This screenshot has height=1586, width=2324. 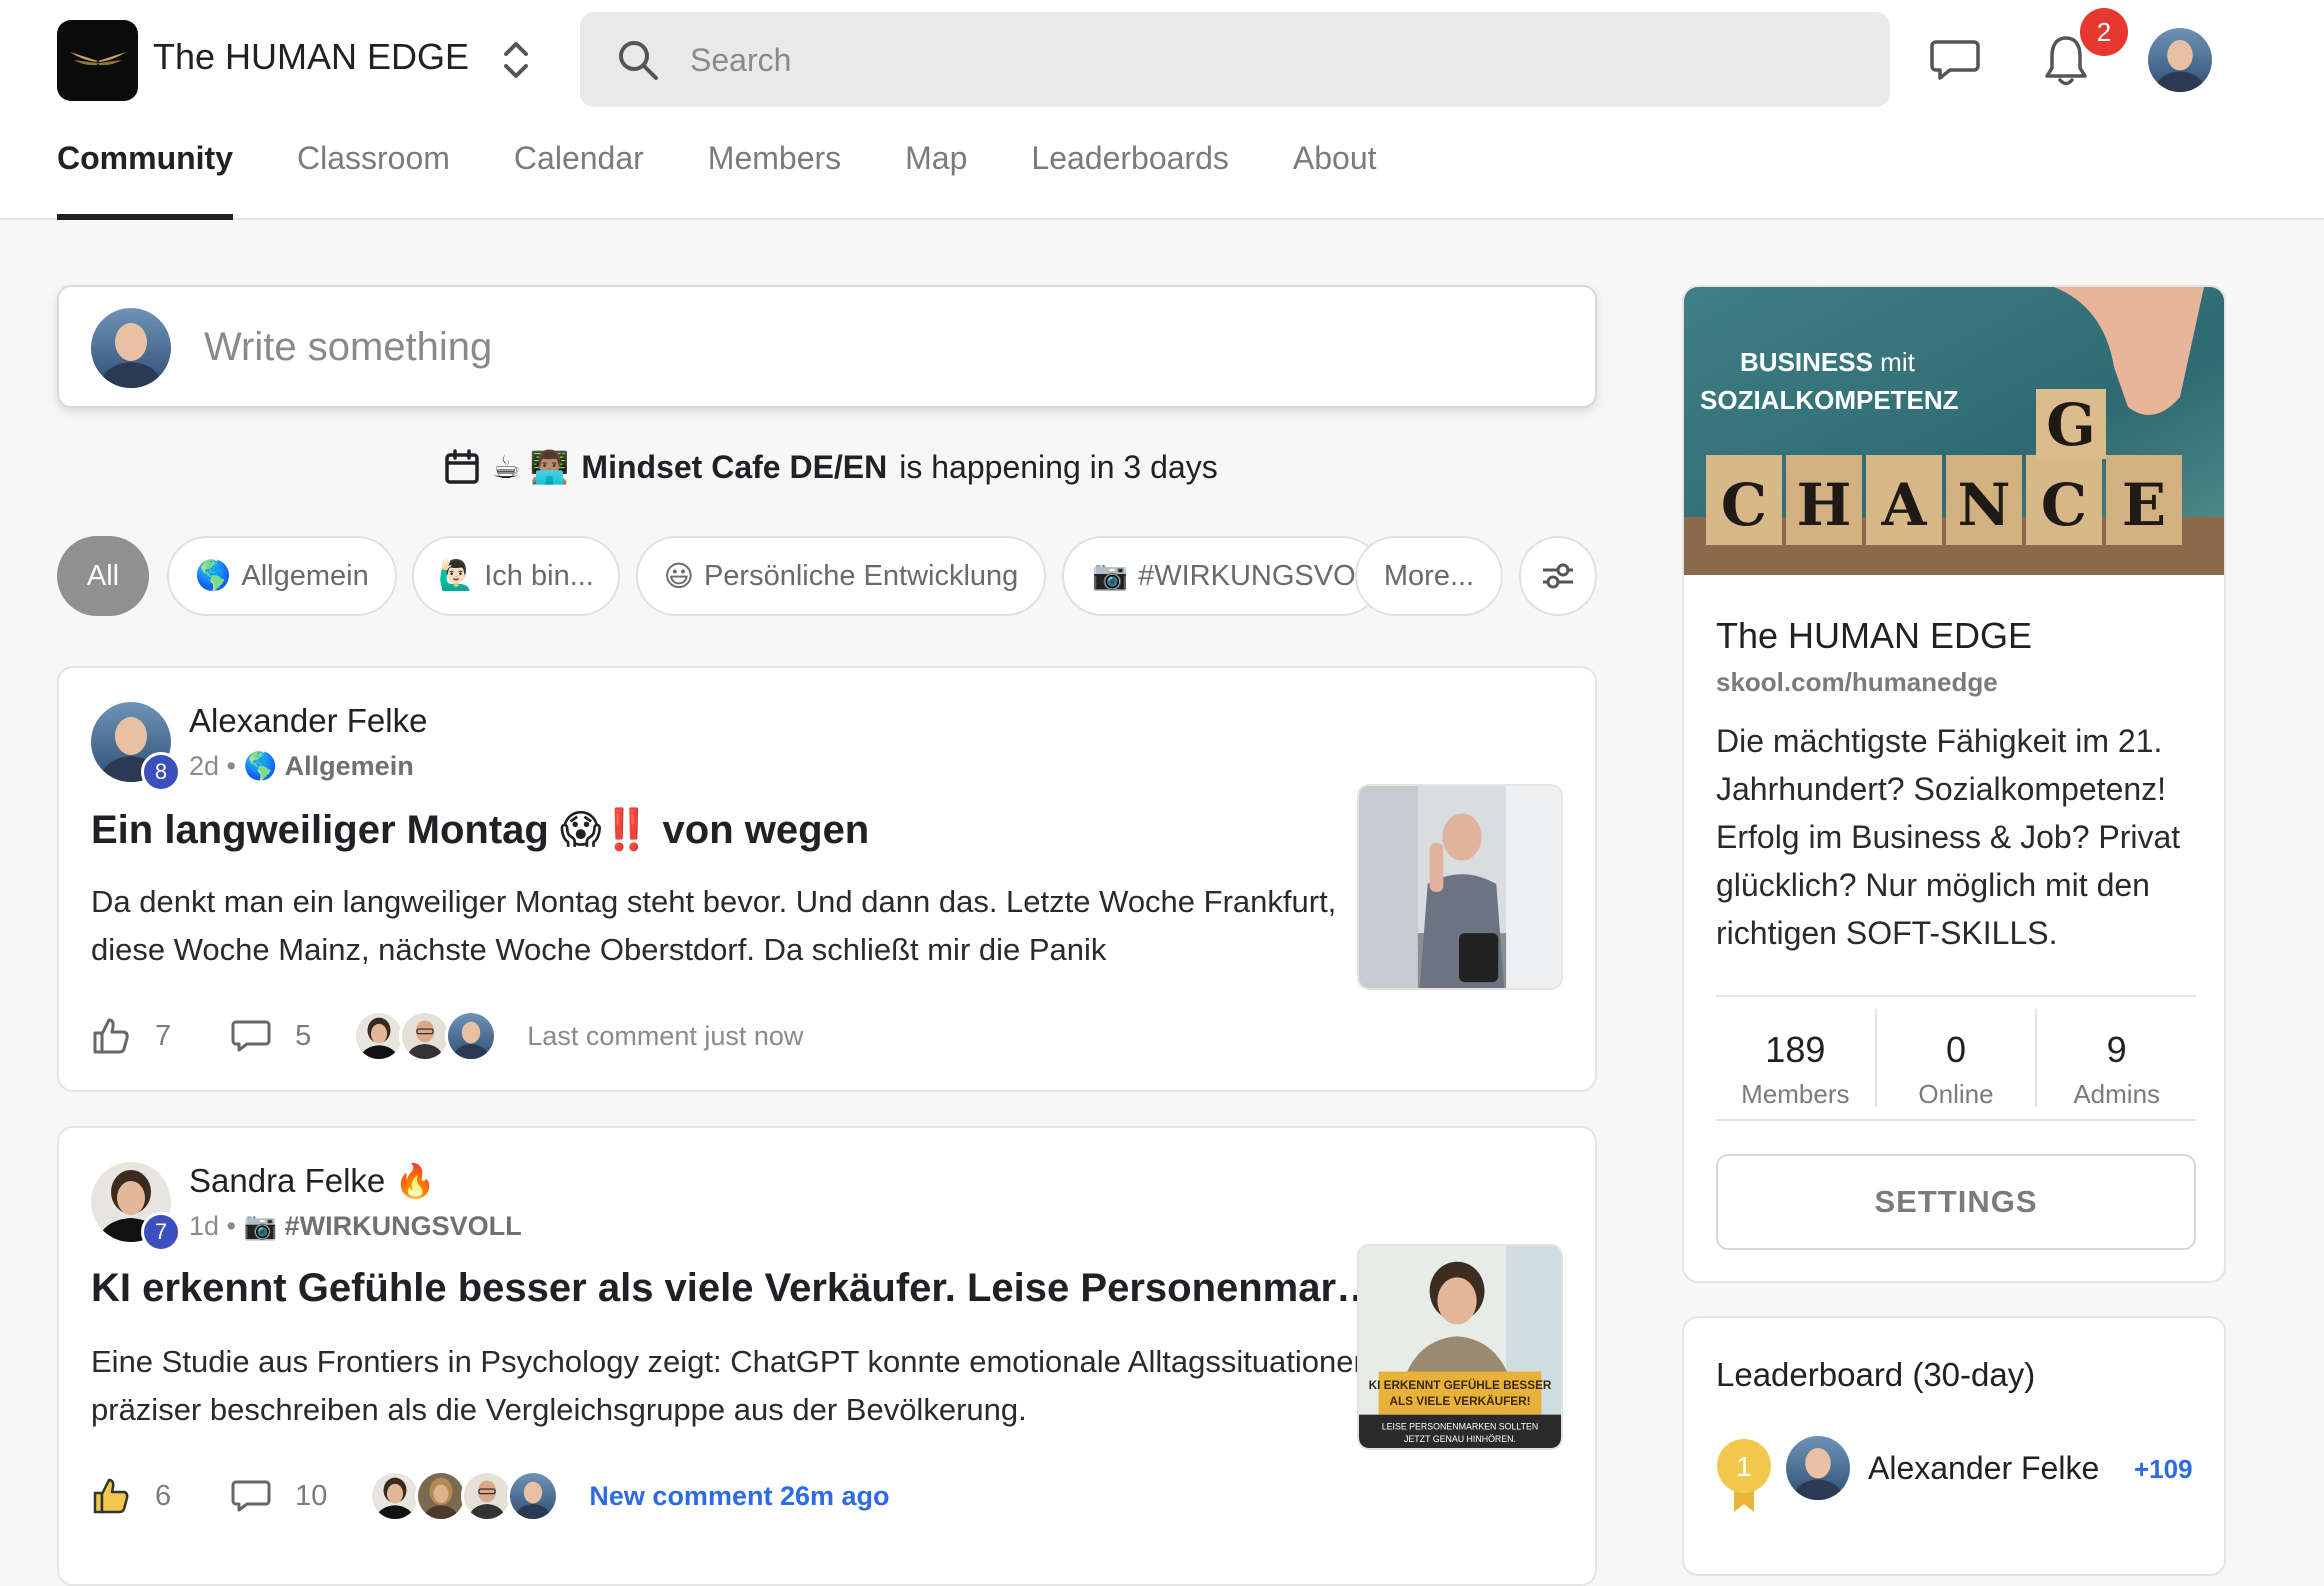 I want to click on leader-name: Alexander Felke, so click(x=1983, y=1468).